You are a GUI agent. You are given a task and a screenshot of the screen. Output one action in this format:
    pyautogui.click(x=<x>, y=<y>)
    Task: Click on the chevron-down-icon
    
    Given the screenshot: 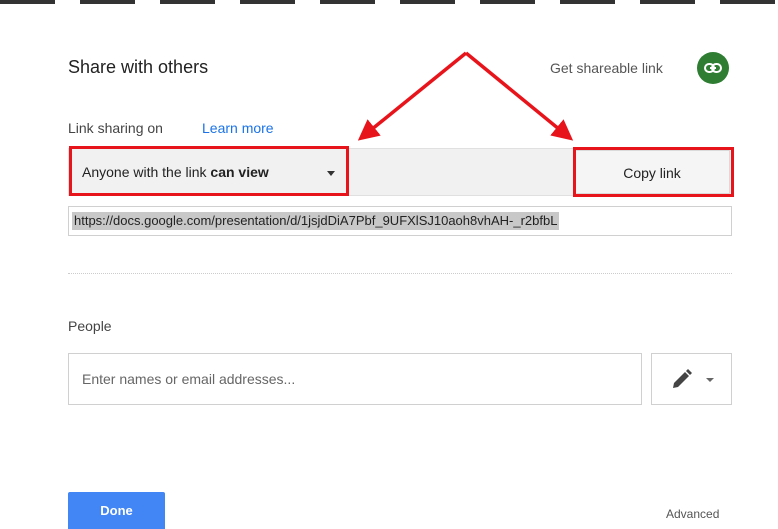 What is the action you would take?
    pyautogui.click(x=710, y=380)
    